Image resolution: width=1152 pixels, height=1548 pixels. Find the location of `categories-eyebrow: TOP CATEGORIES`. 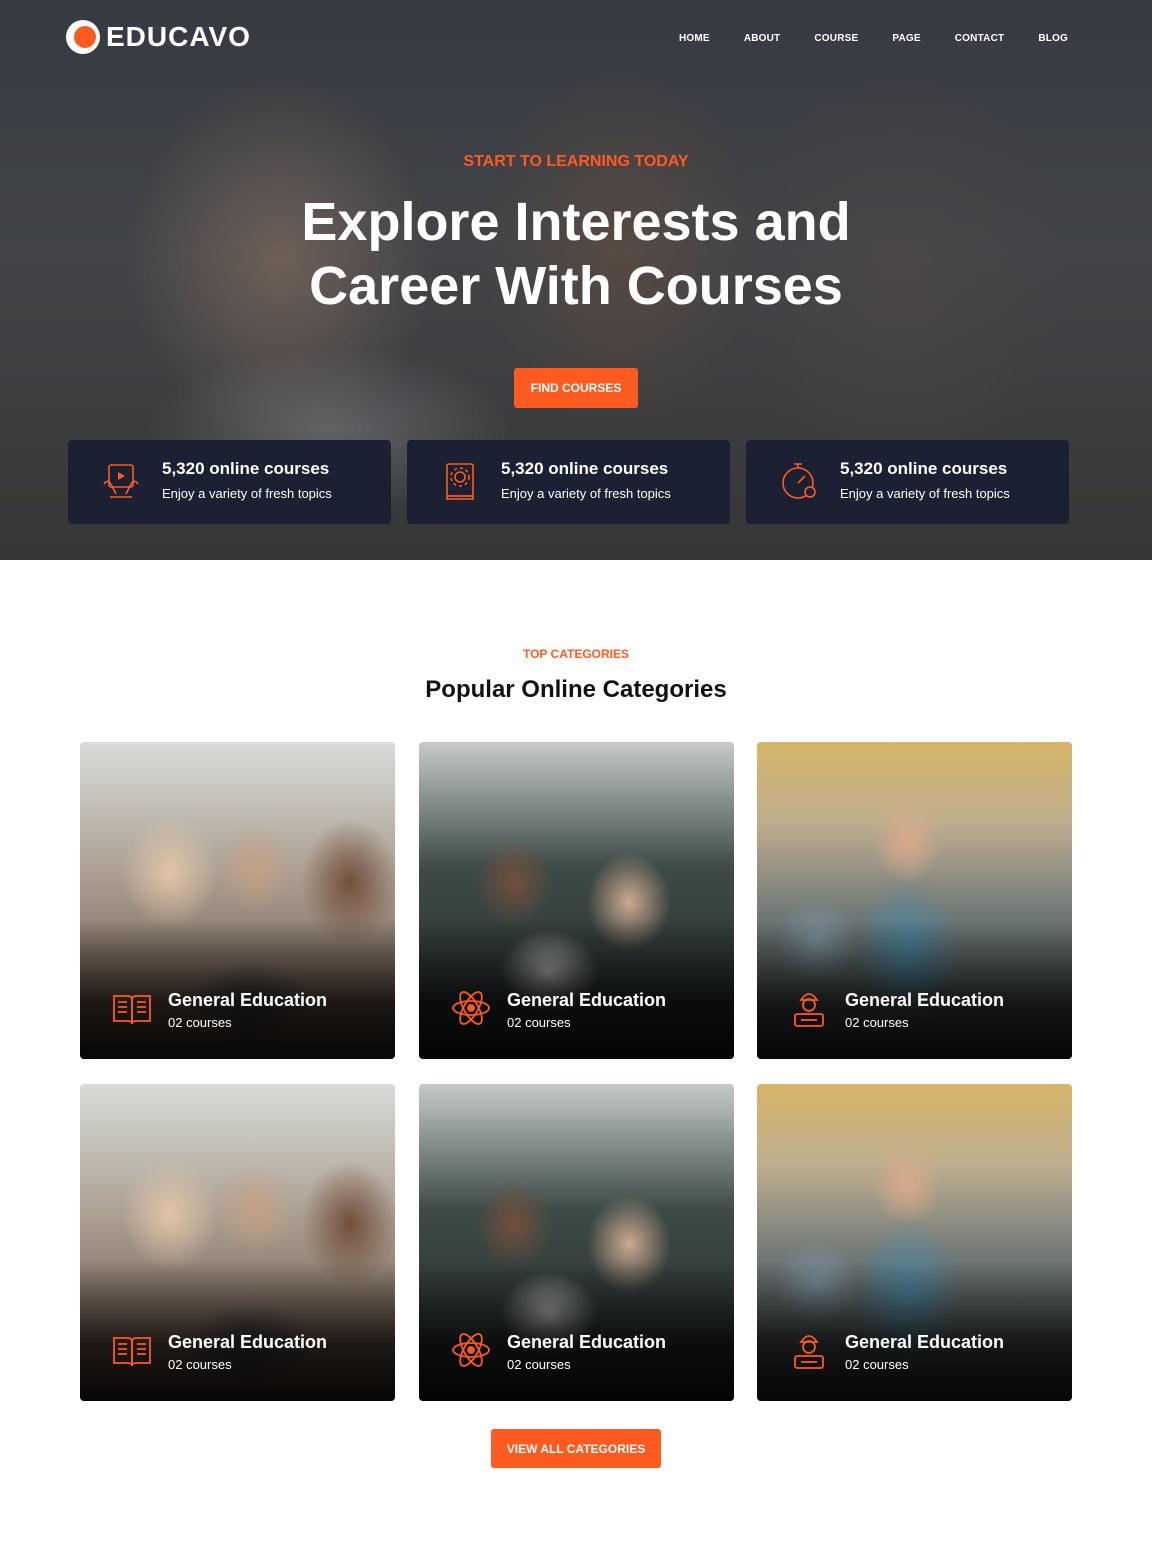

categories-eyebrow: TOP CATEGORIES is located at coordinates (576, 654).